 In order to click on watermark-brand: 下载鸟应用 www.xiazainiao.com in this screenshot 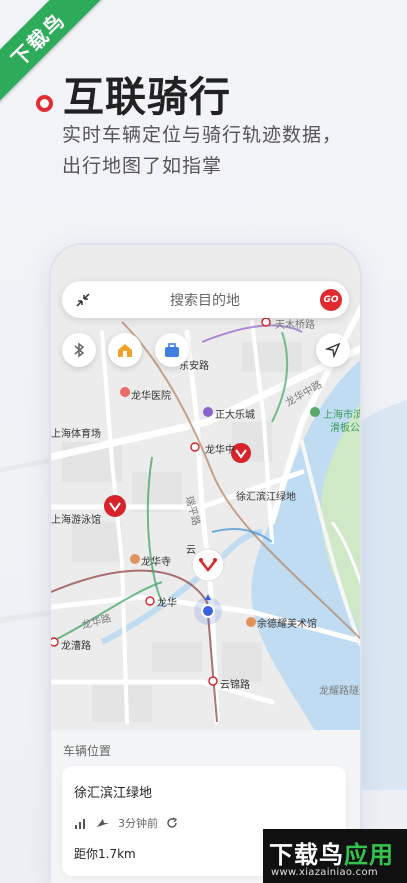, I will do `click(335, 856)`.